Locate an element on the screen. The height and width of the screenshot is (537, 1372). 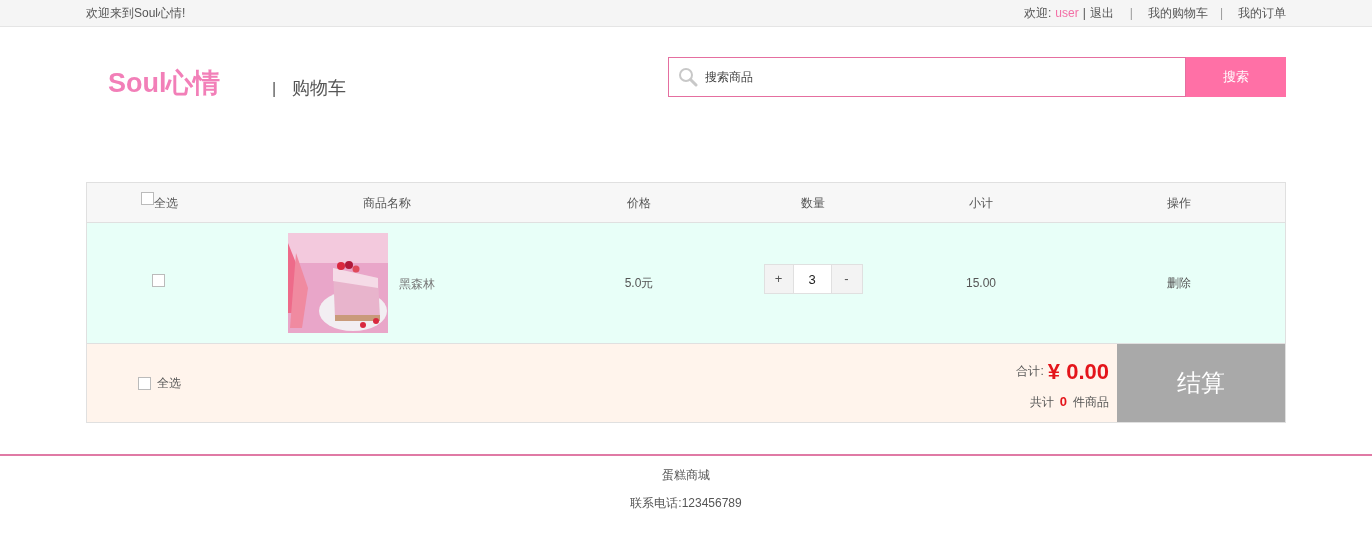
column-header: 商品名称 is located at coordinates (387, 203).